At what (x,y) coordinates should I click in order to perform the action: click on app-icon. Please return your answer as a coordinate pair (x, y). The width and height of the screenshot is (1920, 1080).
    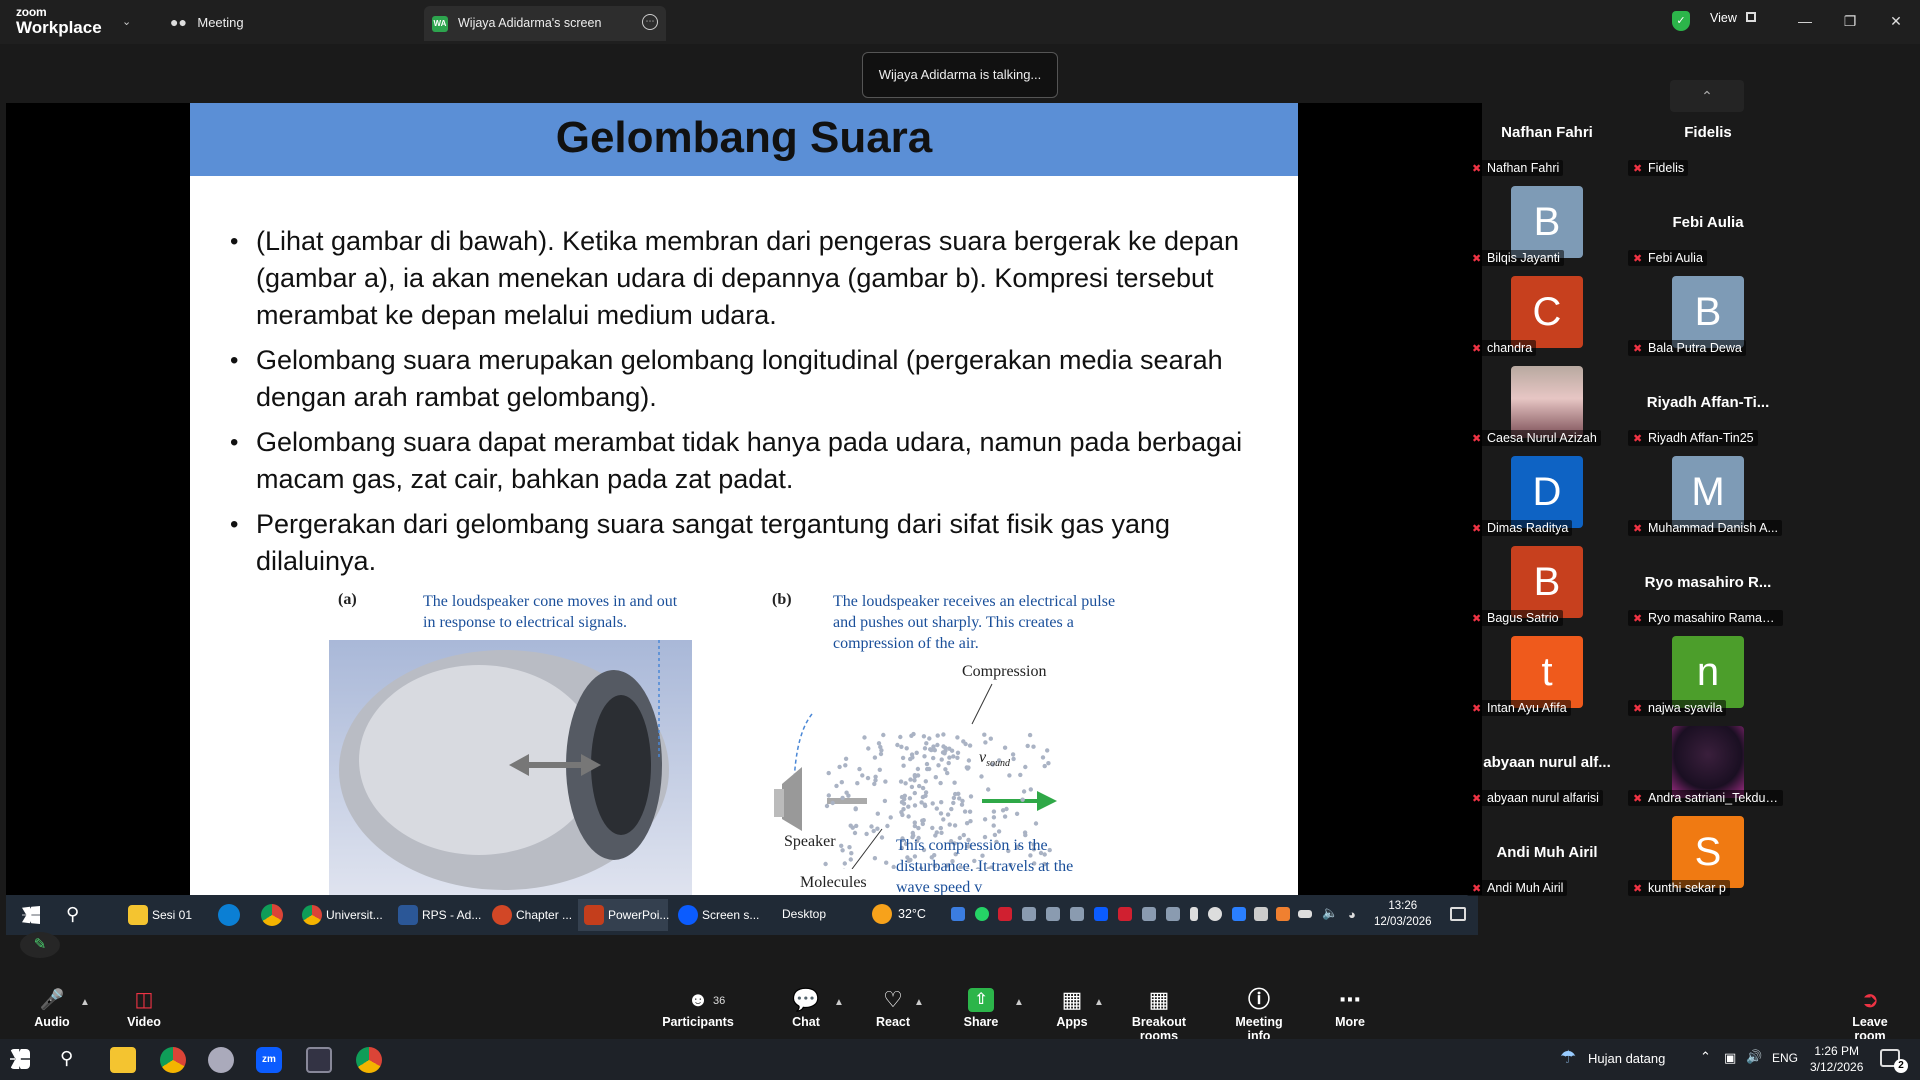
    Looking at the image, I should click on (221, 1060).